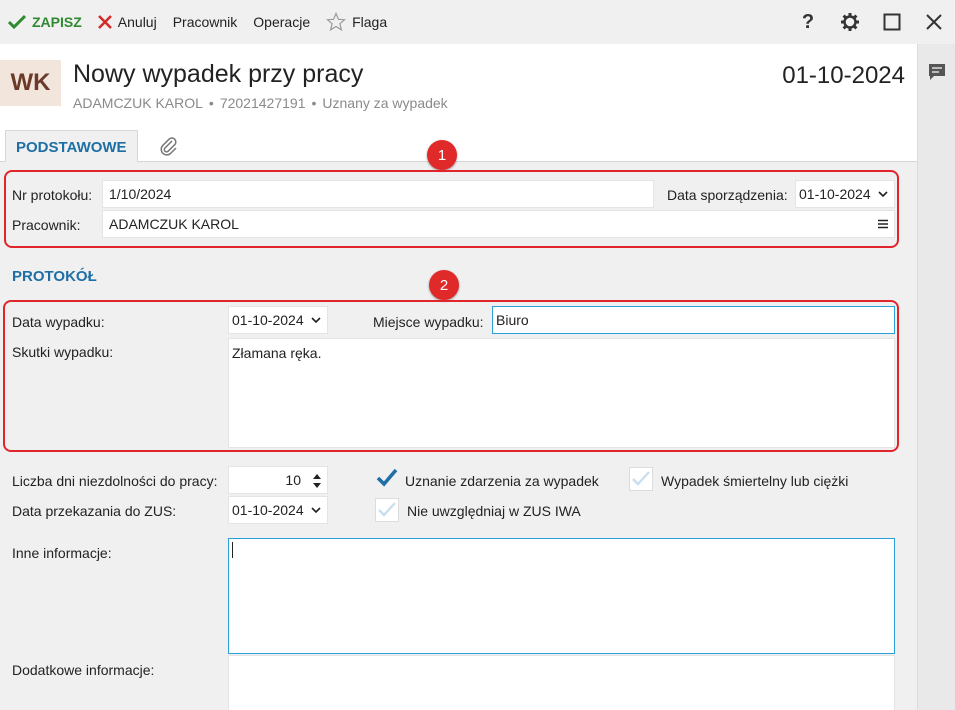 The height and width of the screenshot is (710, 955). What do you see at coordinates (138, 103) in the screenshot?
I see `subtitle-employee: ADAMCZUK KAROL` at bounding box center [138, 103].